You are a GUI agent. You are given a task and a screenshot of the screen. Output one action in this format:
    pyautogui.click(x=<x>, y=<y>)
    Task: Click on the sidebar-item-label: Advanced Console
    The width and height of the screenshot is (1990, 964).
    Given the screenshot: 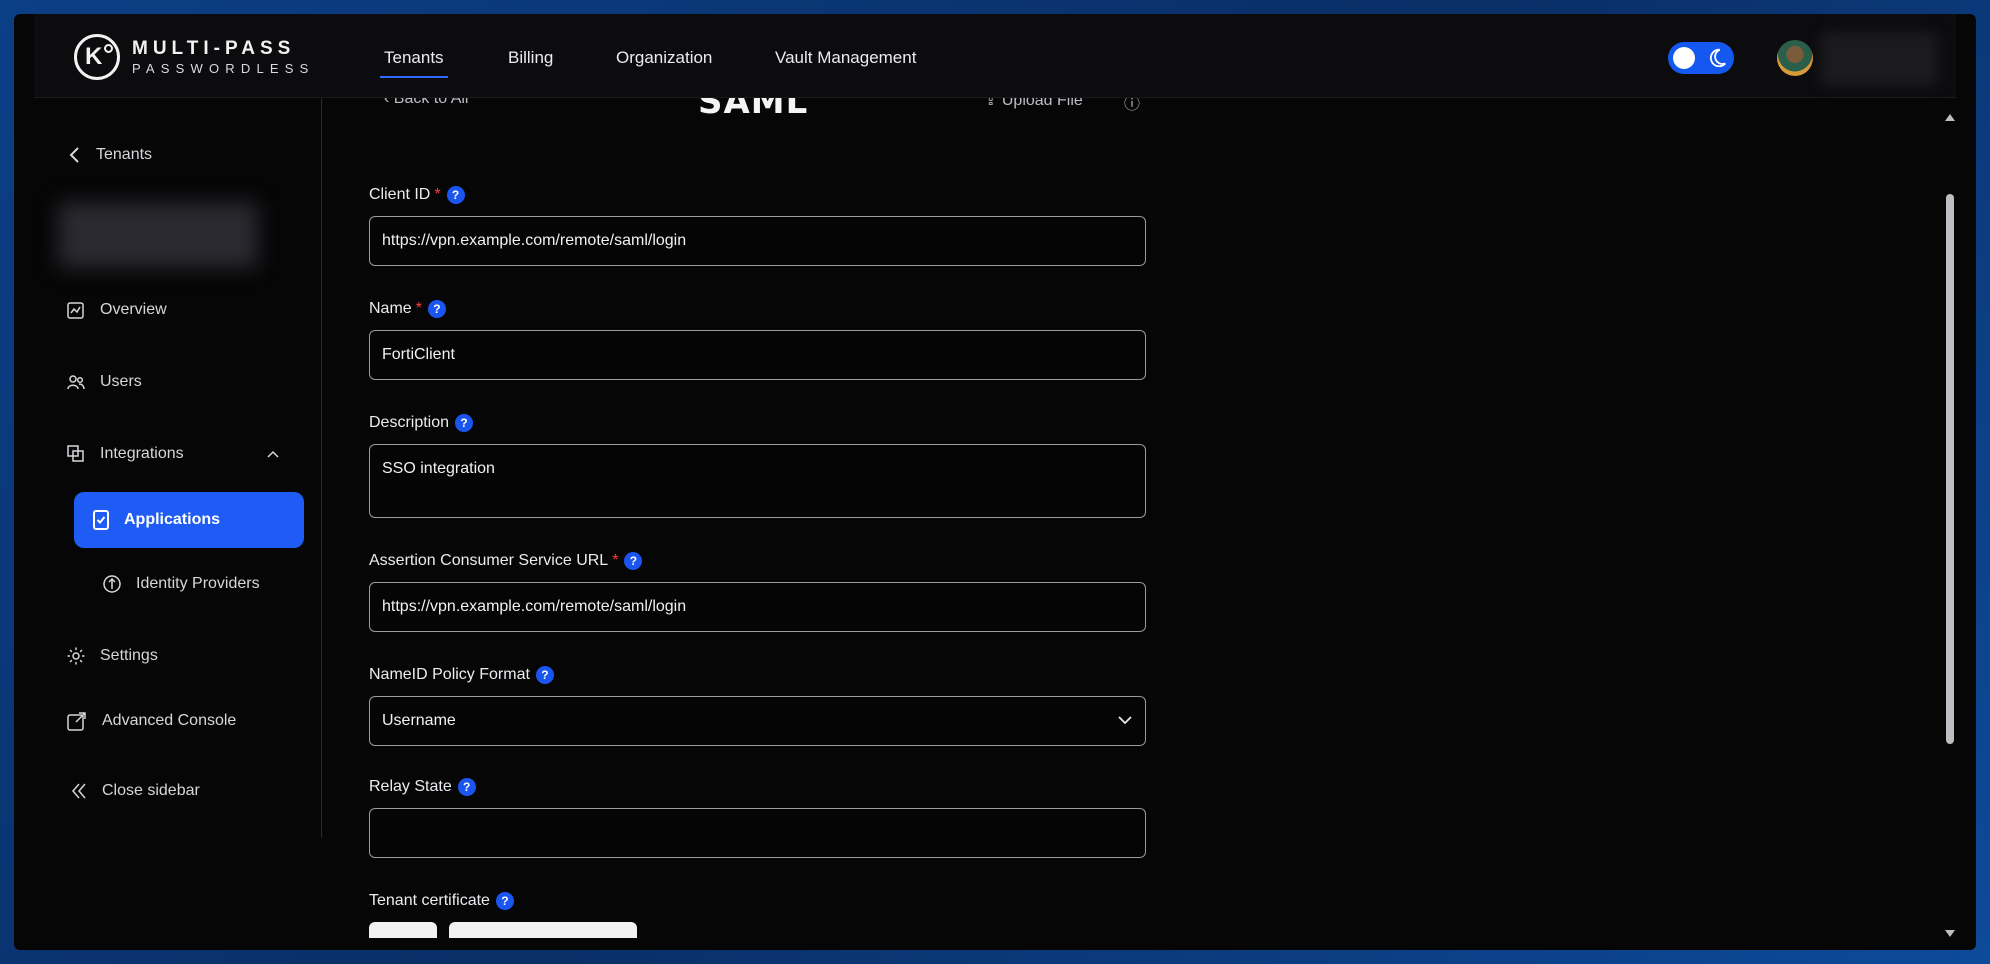 What is the action you would take?
    pyautogui.click(x=169, y=720)
    